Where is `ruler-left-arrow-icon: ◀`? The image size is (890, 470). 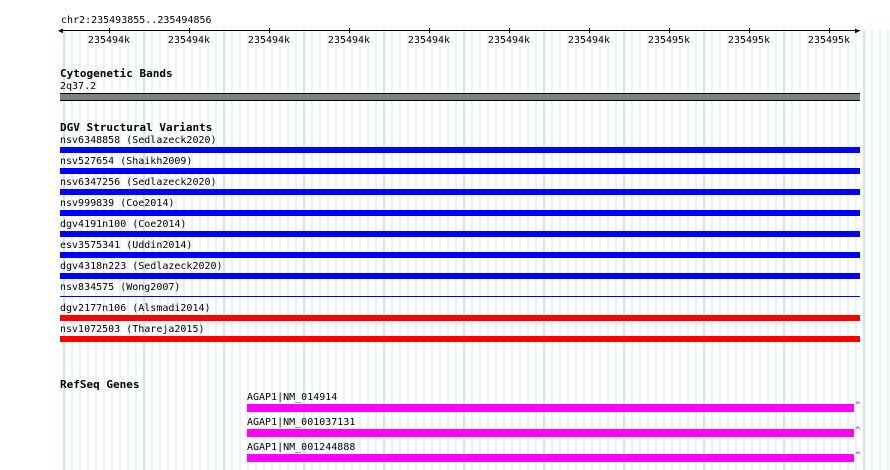 ruler-left-arrow-icon: ◀ is located at coordinates (60, 30).